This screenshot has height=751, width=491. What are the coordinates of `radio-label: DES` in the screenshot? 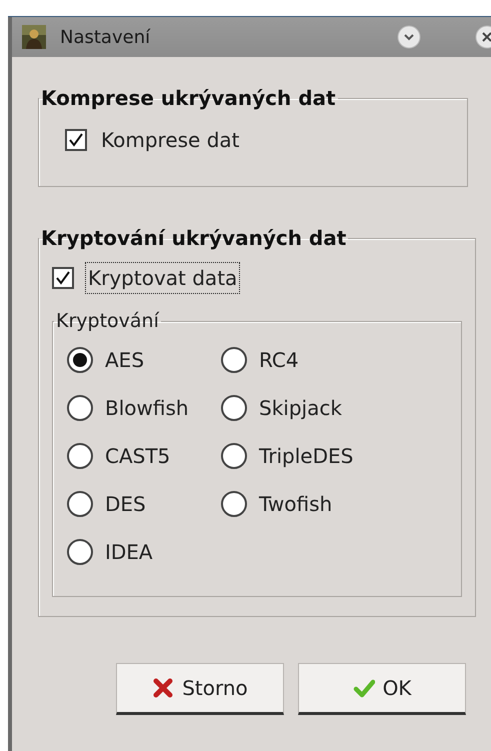 It's located at (125, 503).